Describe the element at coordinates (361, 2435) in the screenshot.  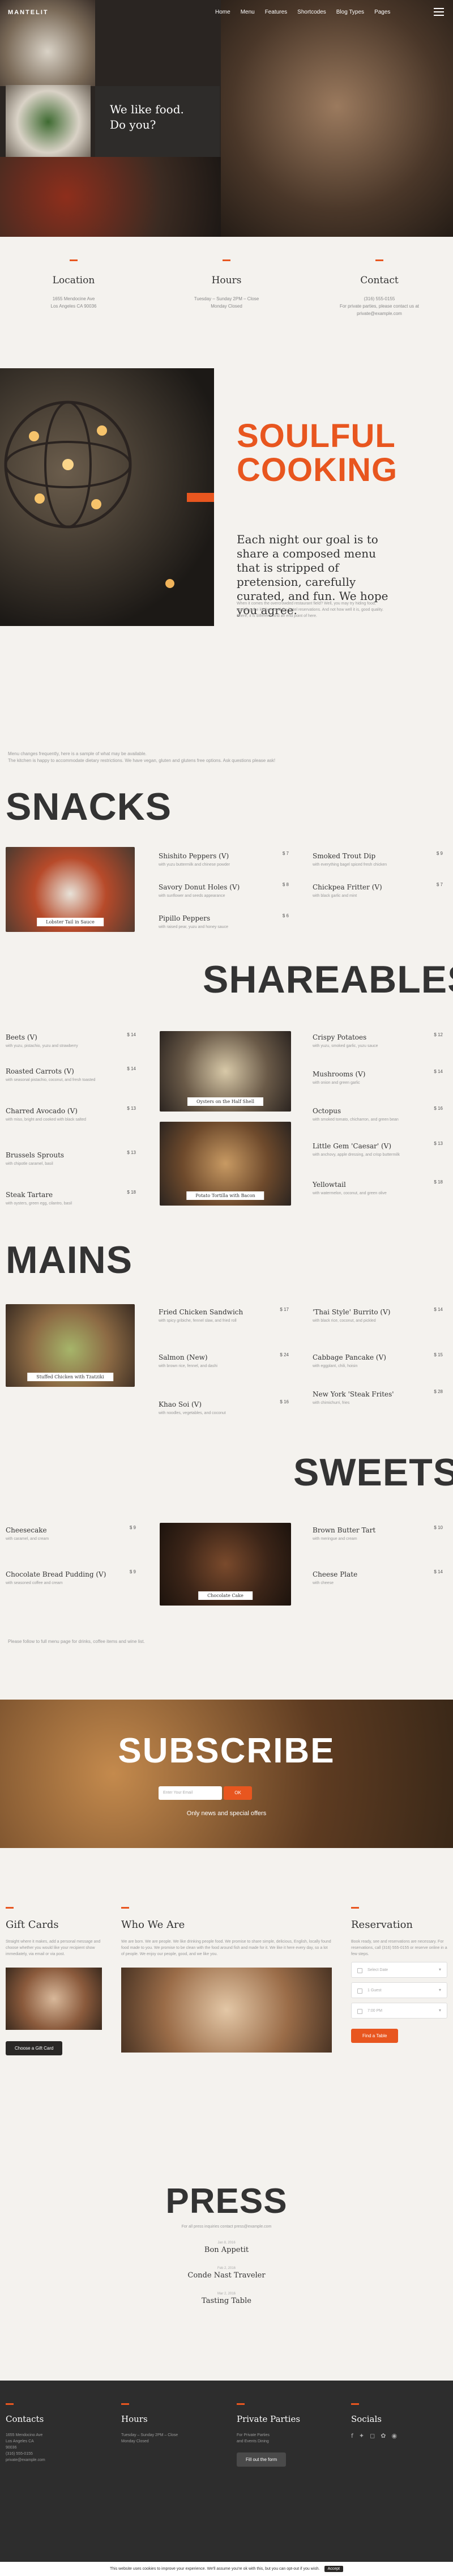
I see `twitter-icon: ✦` at that location.